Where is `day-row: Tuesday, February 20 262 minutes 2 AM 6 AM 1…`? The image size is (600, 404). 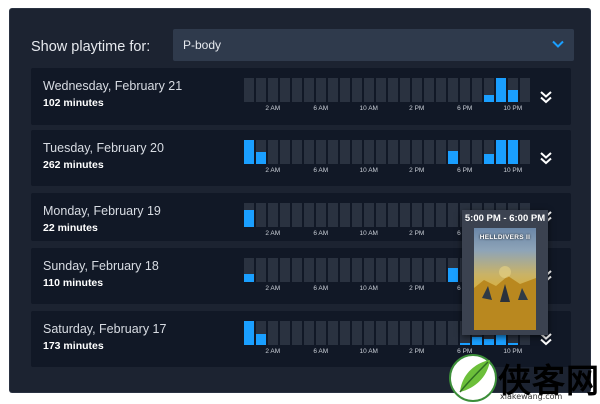
day-row: Tuesday, February 20 262 minutes 2 AM 6 AM 1… is located at coordinates (301, 158).